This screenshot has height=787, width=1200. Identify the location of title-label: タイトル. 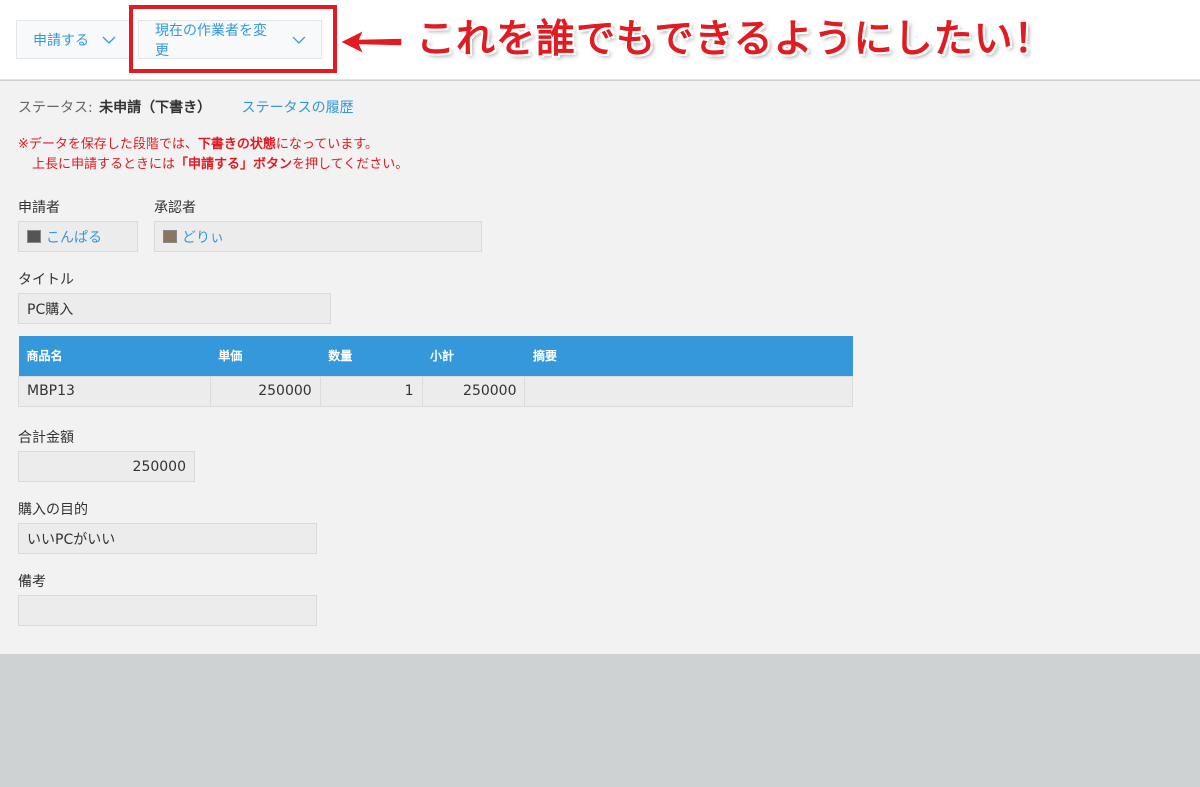
(46, 280).